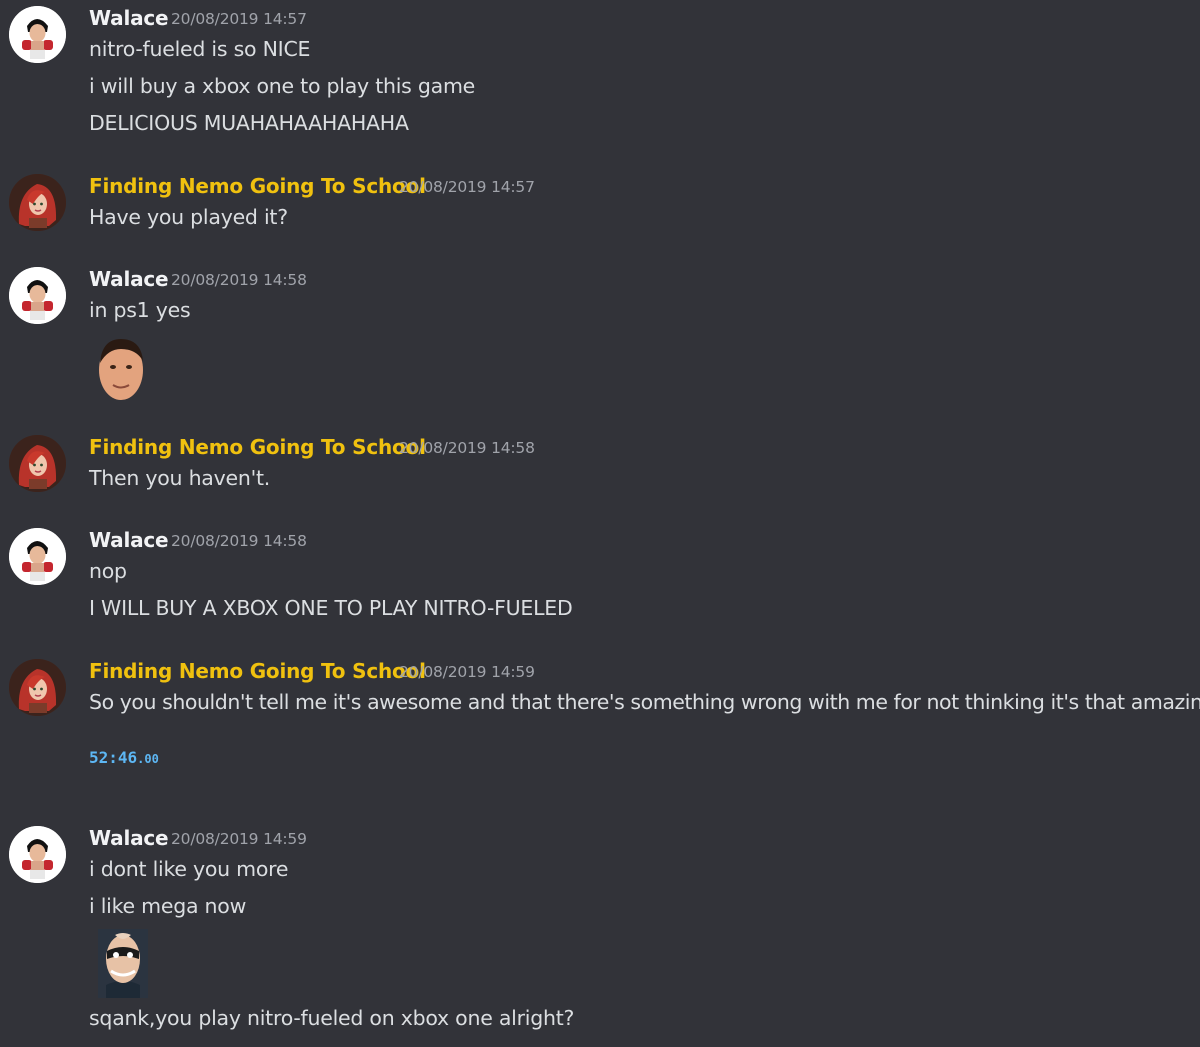 This screenshot has height=1047, width=1200. Describe the element at coordinates (122, 370) in the screenshot. I see `round-face-emoji` at that location.